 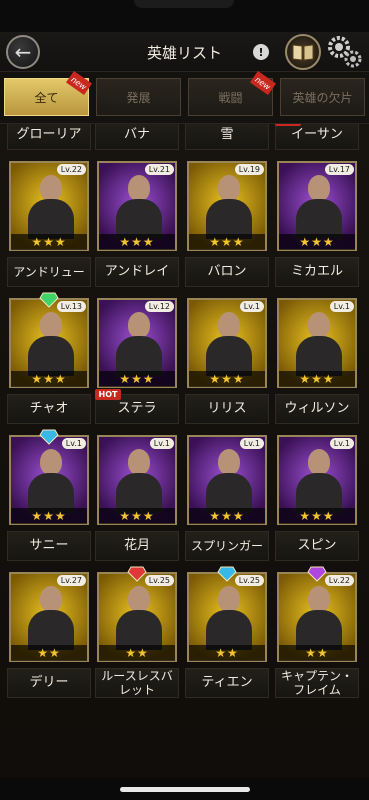 I want to click on hero-card: Lv.13 ★★★, so click(x=49, y=340).